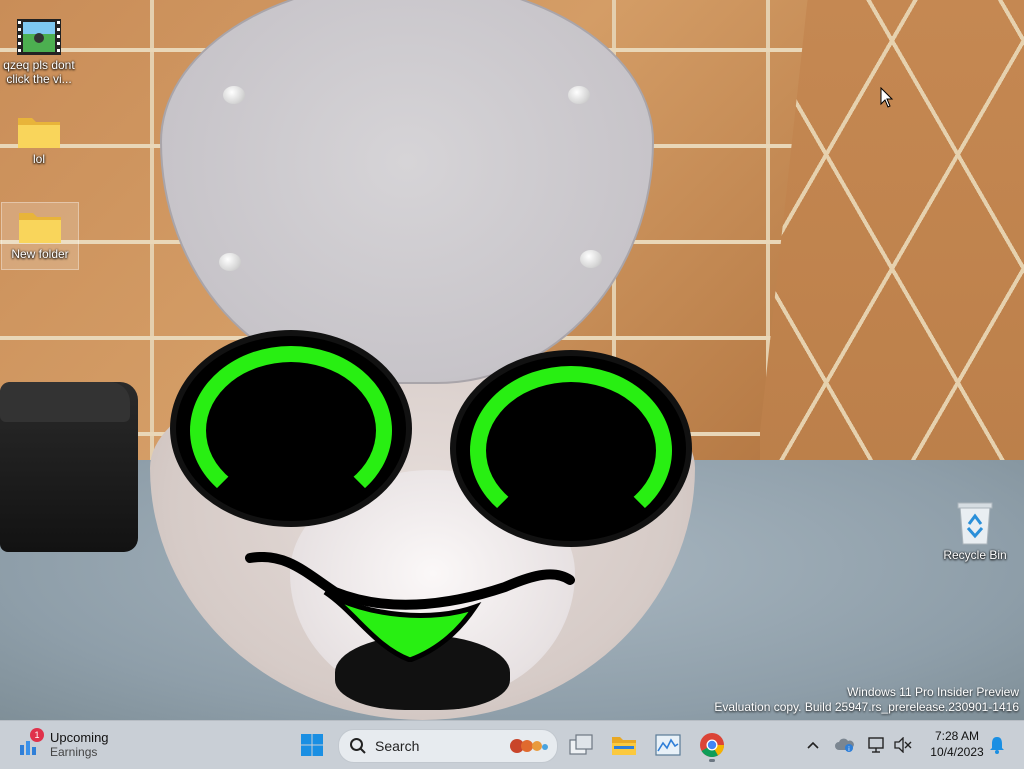 This screenshot has width=1024, height=769. Describe the element at coordinates (957, 752) in the screenshot. I see `clock-date: 10/4/2023` at that location.